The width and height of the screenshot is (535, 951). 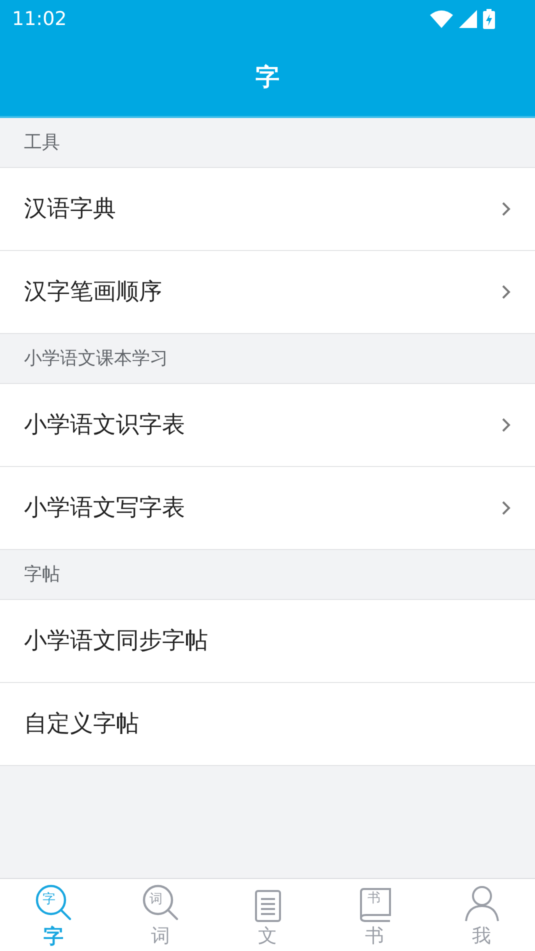 I want to click on icon-glyph: 词, so click(x=156, y=899).